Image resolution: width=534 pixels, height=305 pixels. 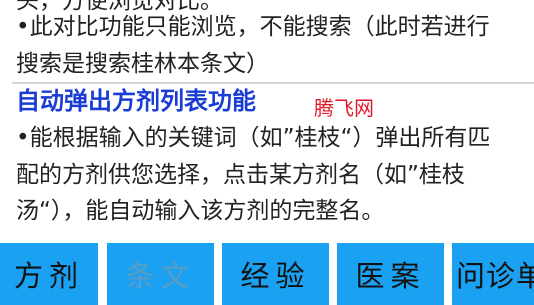 I want to click on section-divider, so click(x=273, y=83).